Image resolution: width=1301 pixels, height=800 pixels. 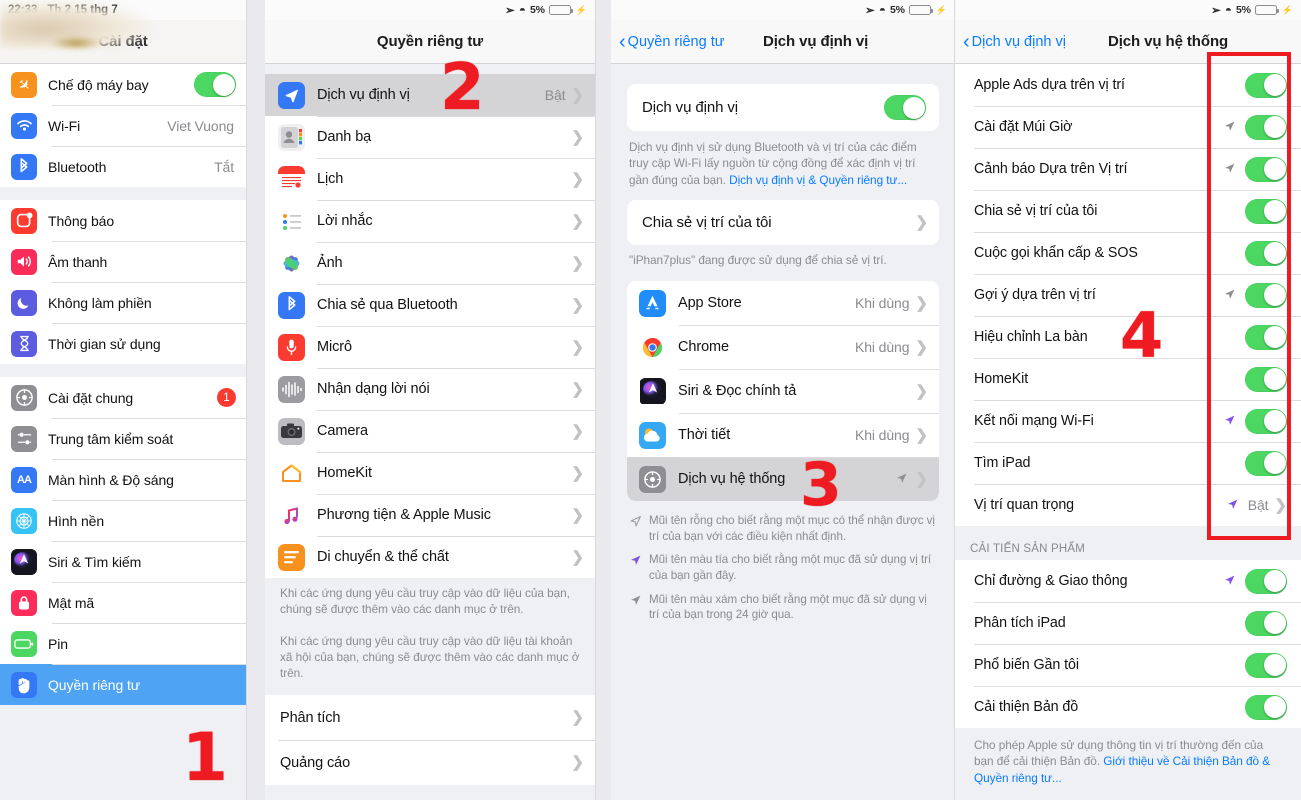 I want to click on privacy-item-ph-ng-ti-n-apple-music: Phương tiện & Apple Music ❯, so click(x=430, y=515).